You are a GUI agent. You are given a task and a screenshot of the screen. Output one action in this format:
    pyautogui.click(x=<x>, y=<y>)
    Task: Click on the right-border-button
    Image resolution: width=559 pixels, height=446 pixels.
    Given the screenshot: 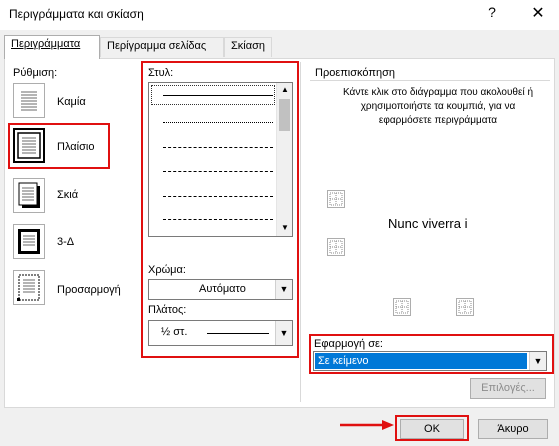 What is the action you would take?
    pyautogui.click(x=465, y=307)
    